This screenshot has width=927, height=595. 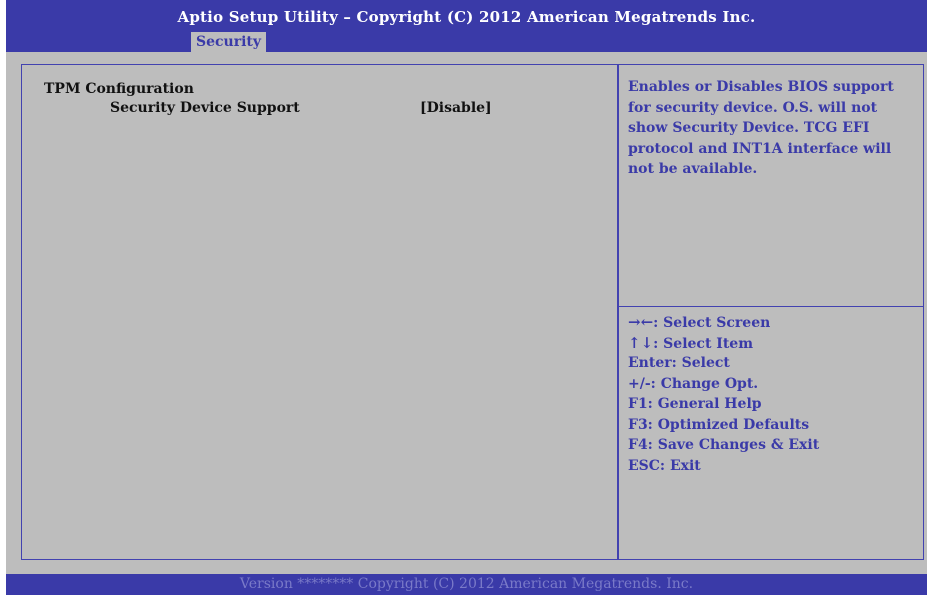 I want to click on key-general-help: F1: General Help, so click(x=695, y=404).